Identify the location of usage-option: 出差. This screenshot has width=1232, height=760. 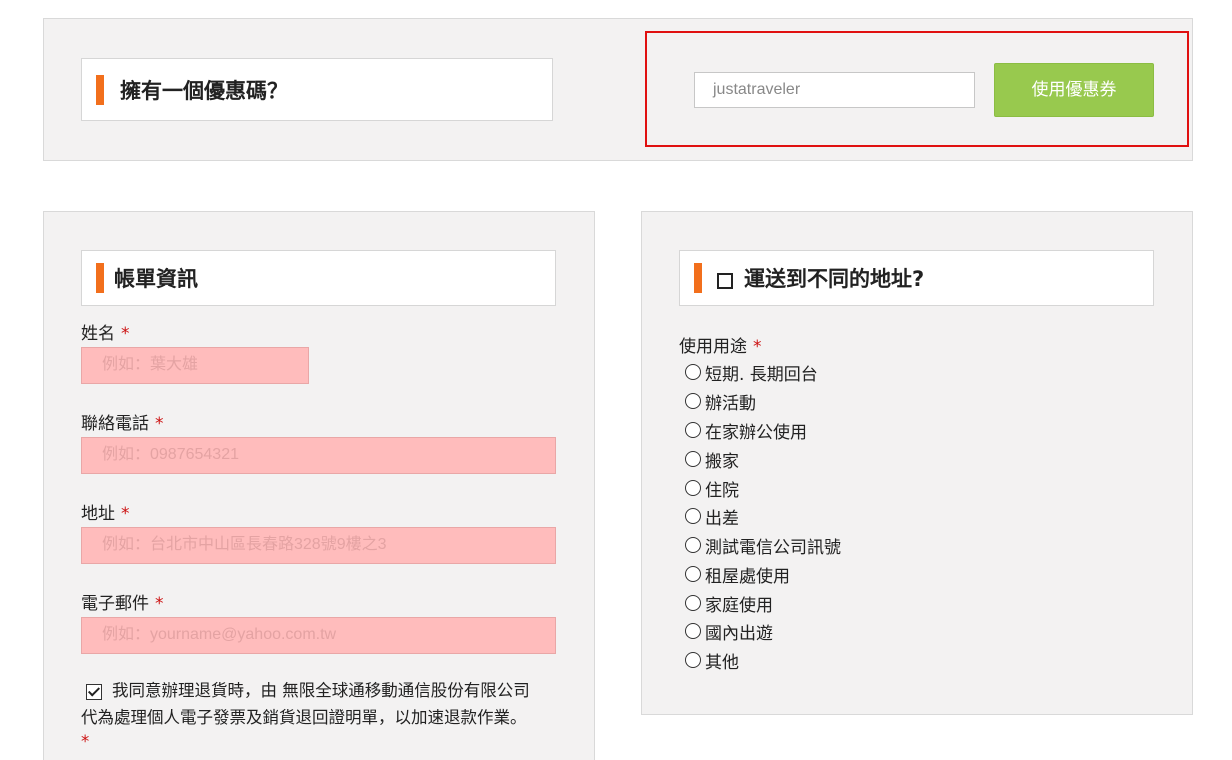
(712, 516).